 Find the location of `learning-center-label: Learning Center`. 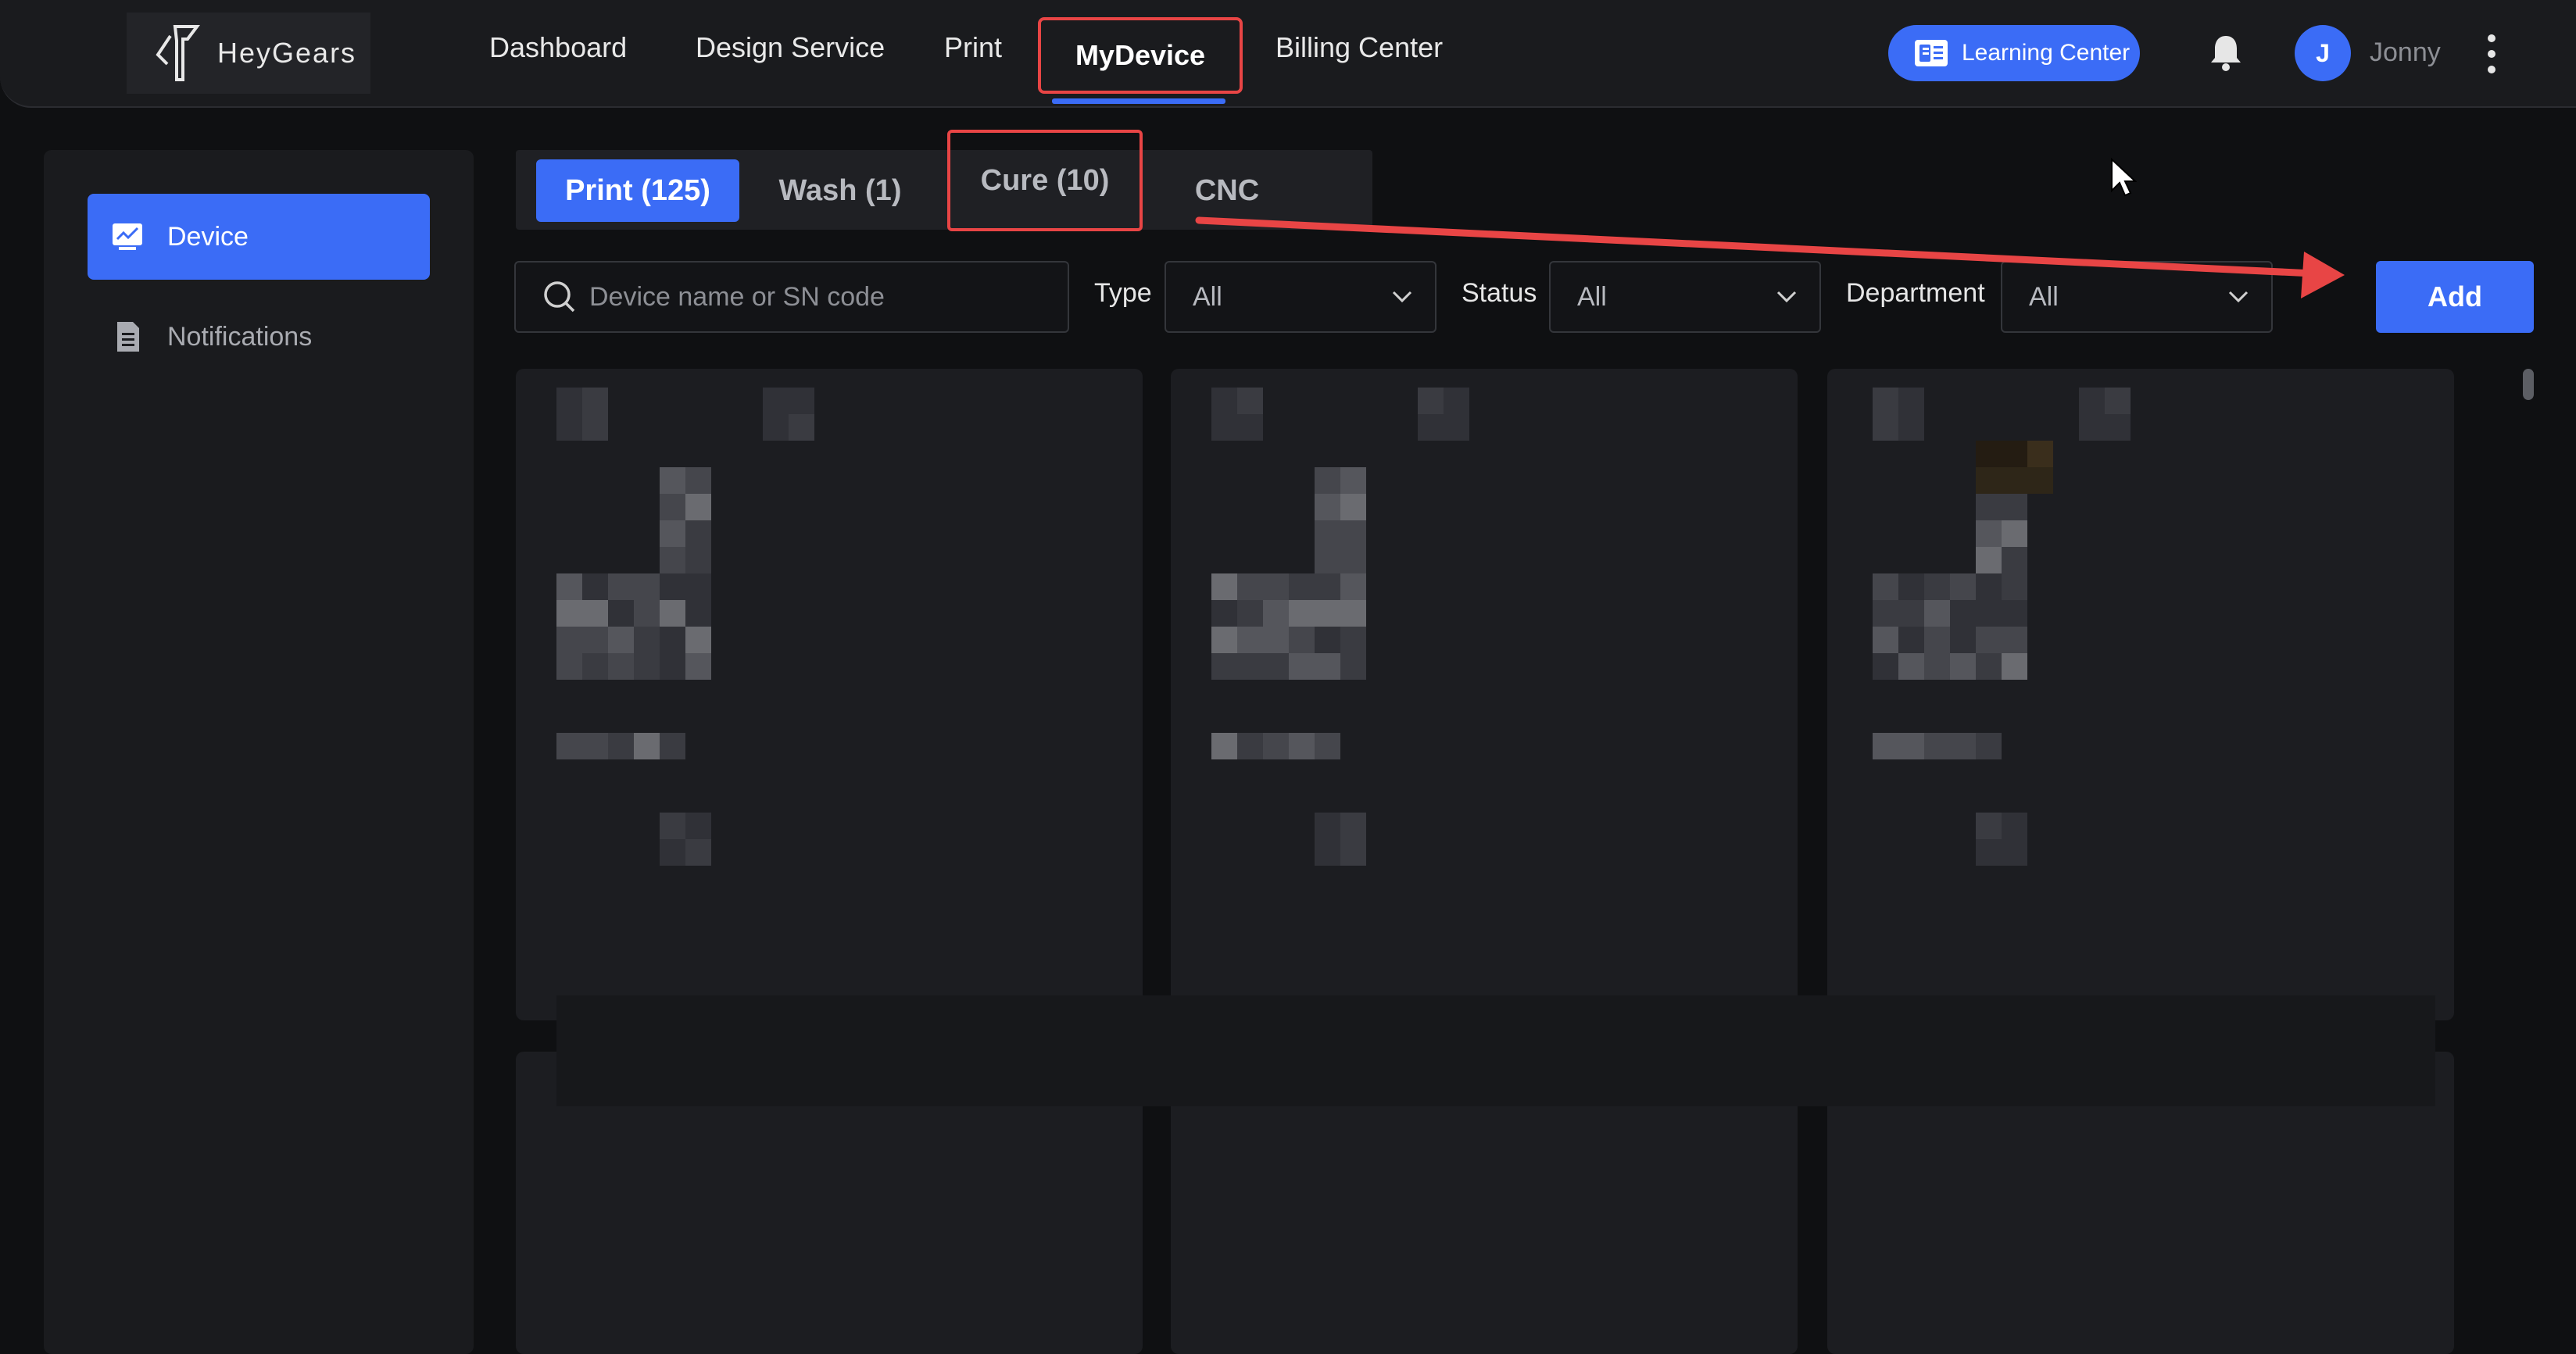

learning-center-label: Learning Center is located at coordinates (2046, 53).